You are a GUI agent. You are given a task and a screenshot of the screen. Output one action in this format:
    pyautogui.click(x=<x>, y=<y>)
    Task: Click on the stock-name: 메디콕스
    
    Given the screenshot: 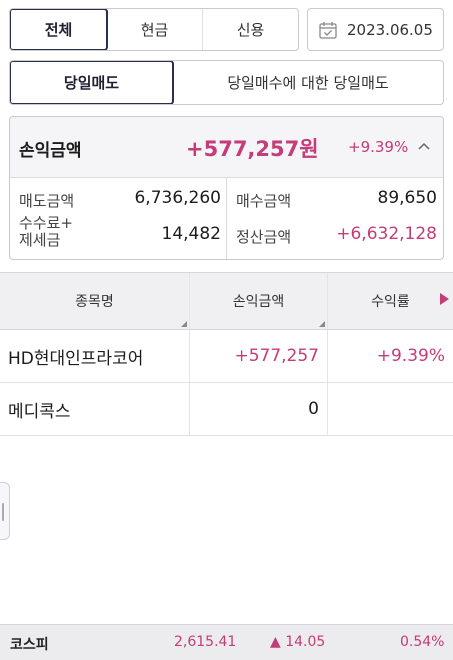 What is the action you would take?
    pyautogui.click(x=95, y=409)
    